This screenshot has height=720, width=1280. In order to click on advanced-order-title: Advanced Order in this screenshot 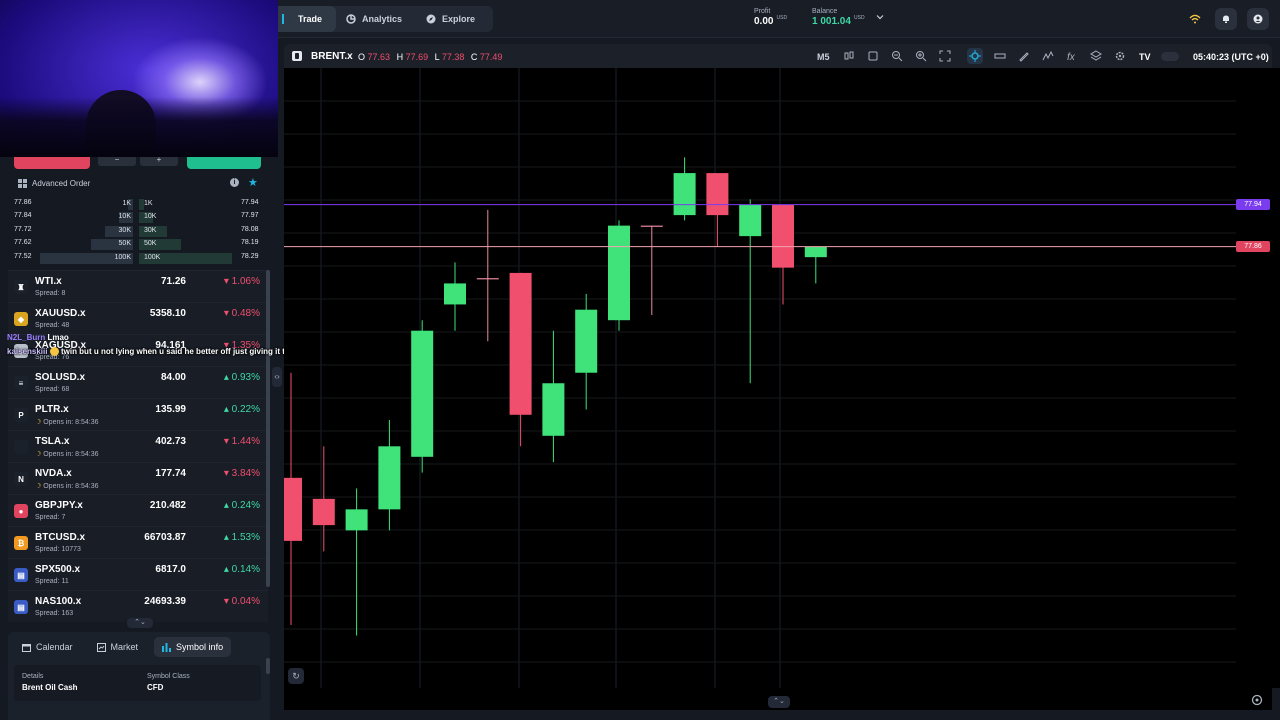, I will do `click(61, 183)`.